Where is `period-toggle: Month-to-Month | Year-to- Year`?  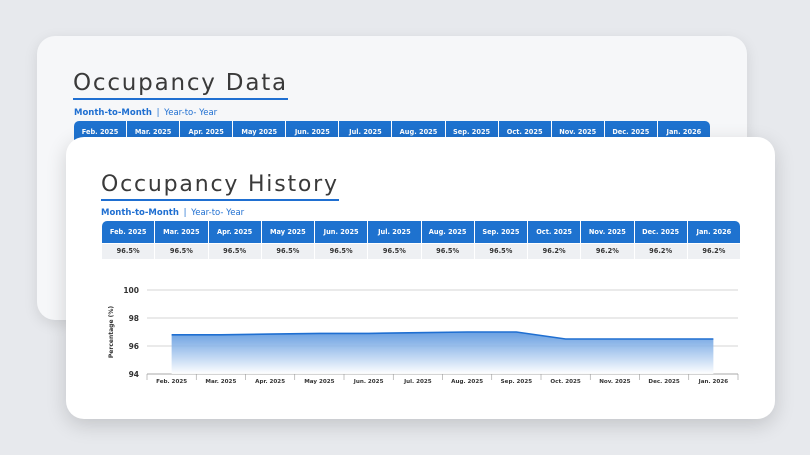
period-toggle: Month-to-Month | Year-to- Year is located at coordinates (145, 113).